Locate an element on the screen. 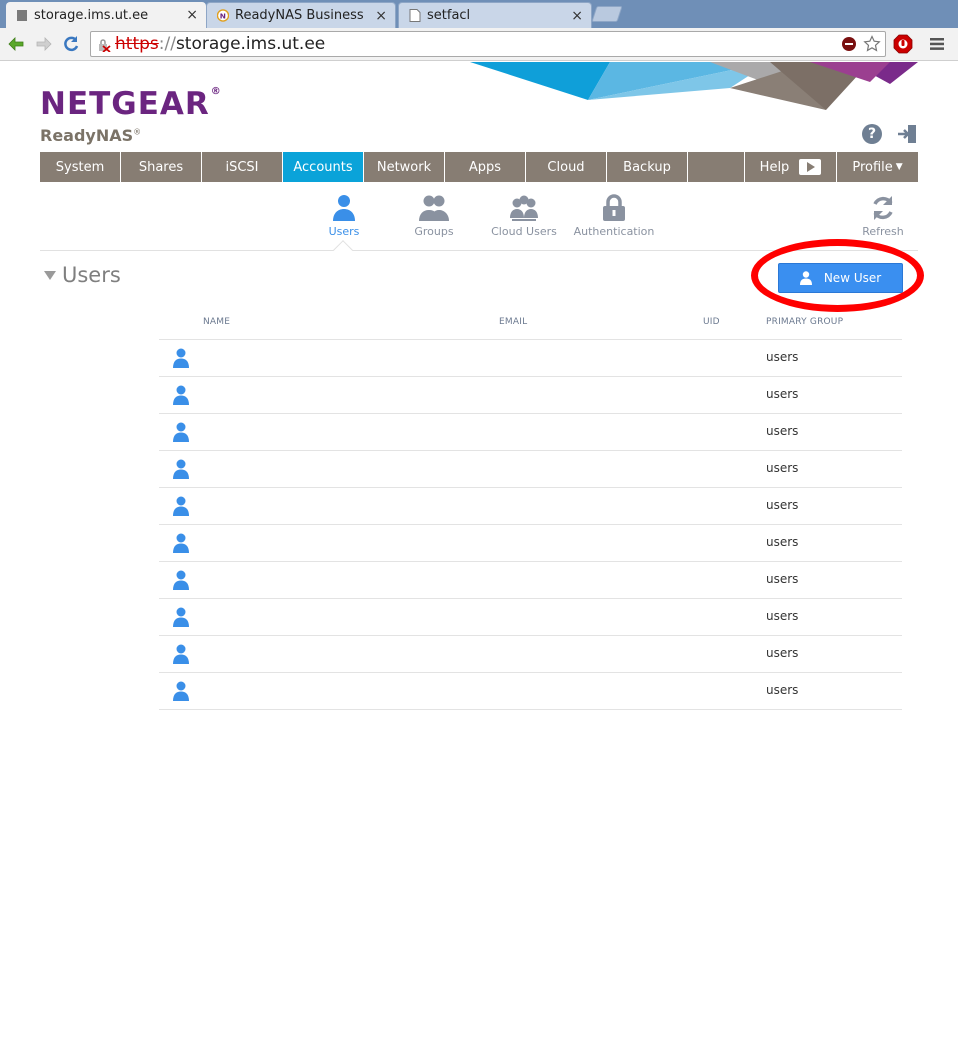 The width and height of the screenshot is (958, 1048). browser-tab-storage: storage.ims.ut.ee × is located at coordinates (106, 15).